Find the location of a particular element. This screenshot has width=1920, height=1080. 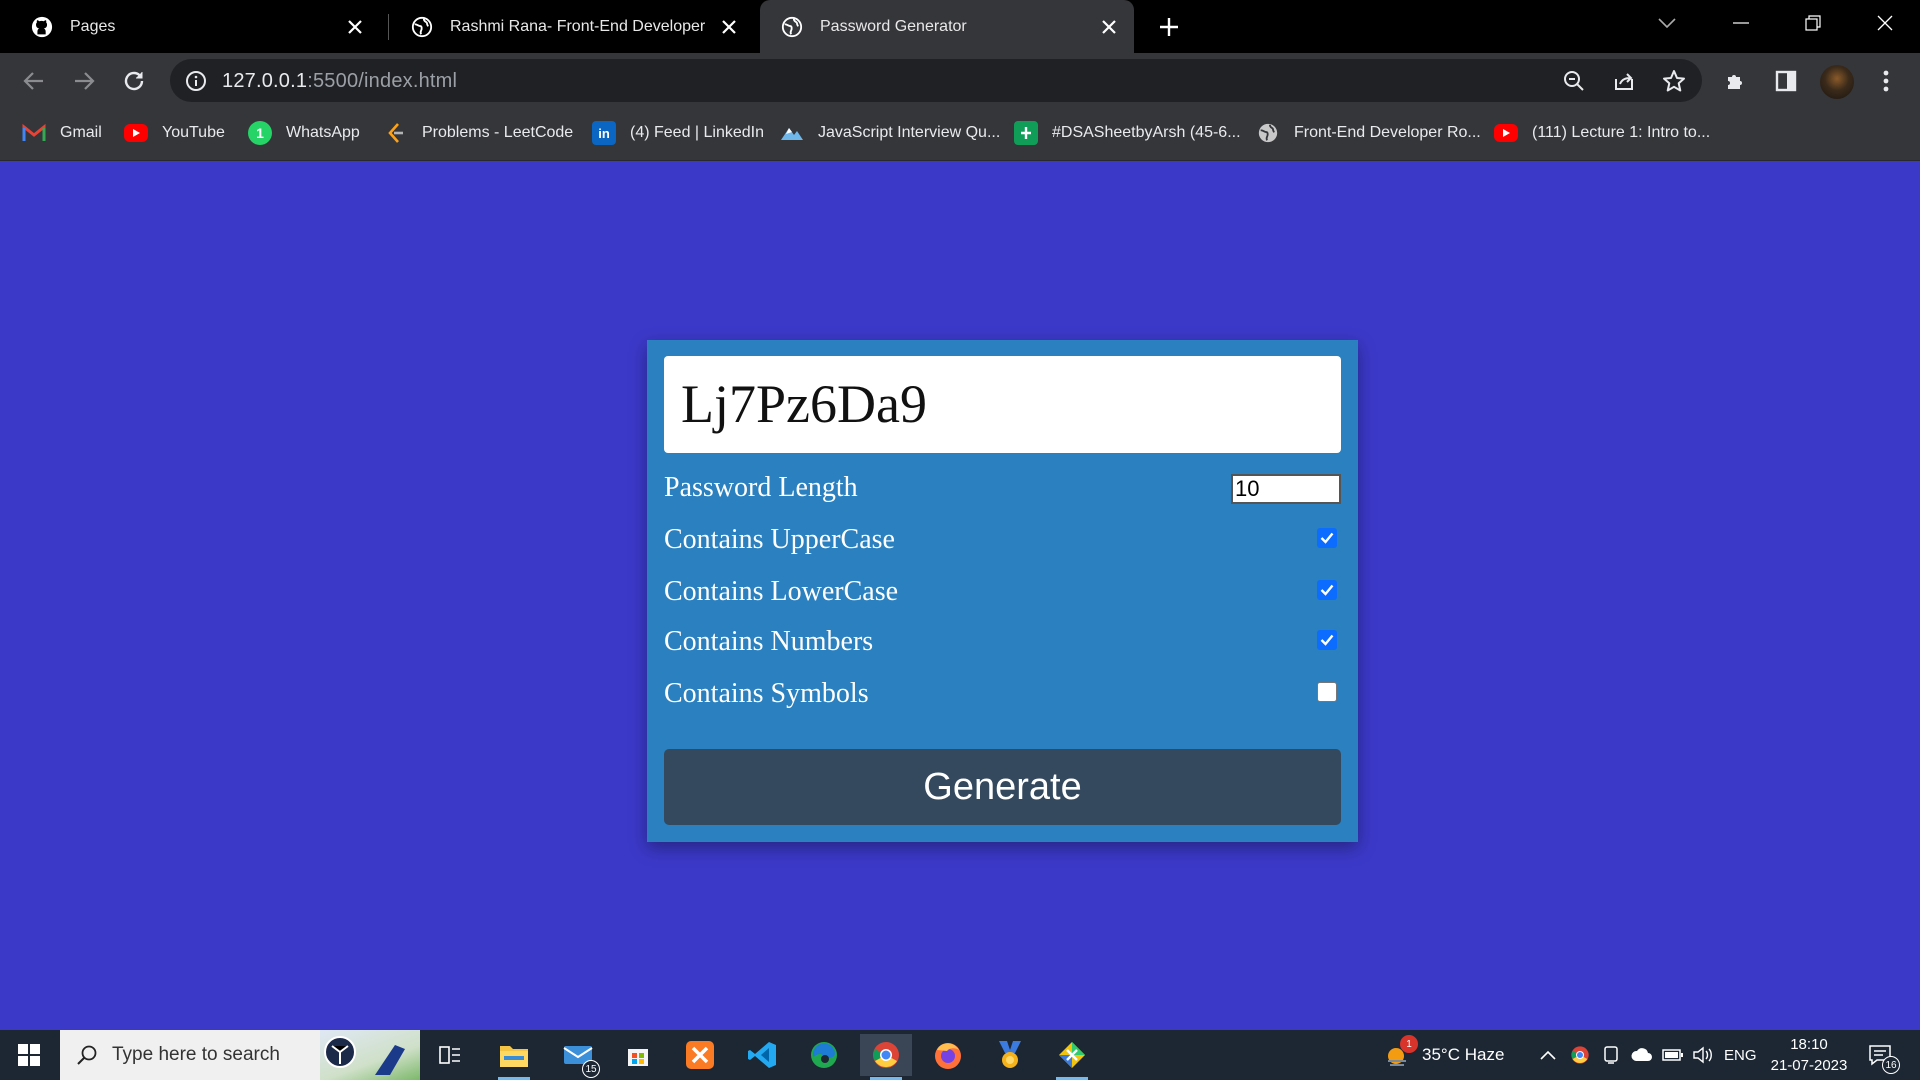

option-lowercase-row: Contains LowerCase is located at coordinates (1002, 592).